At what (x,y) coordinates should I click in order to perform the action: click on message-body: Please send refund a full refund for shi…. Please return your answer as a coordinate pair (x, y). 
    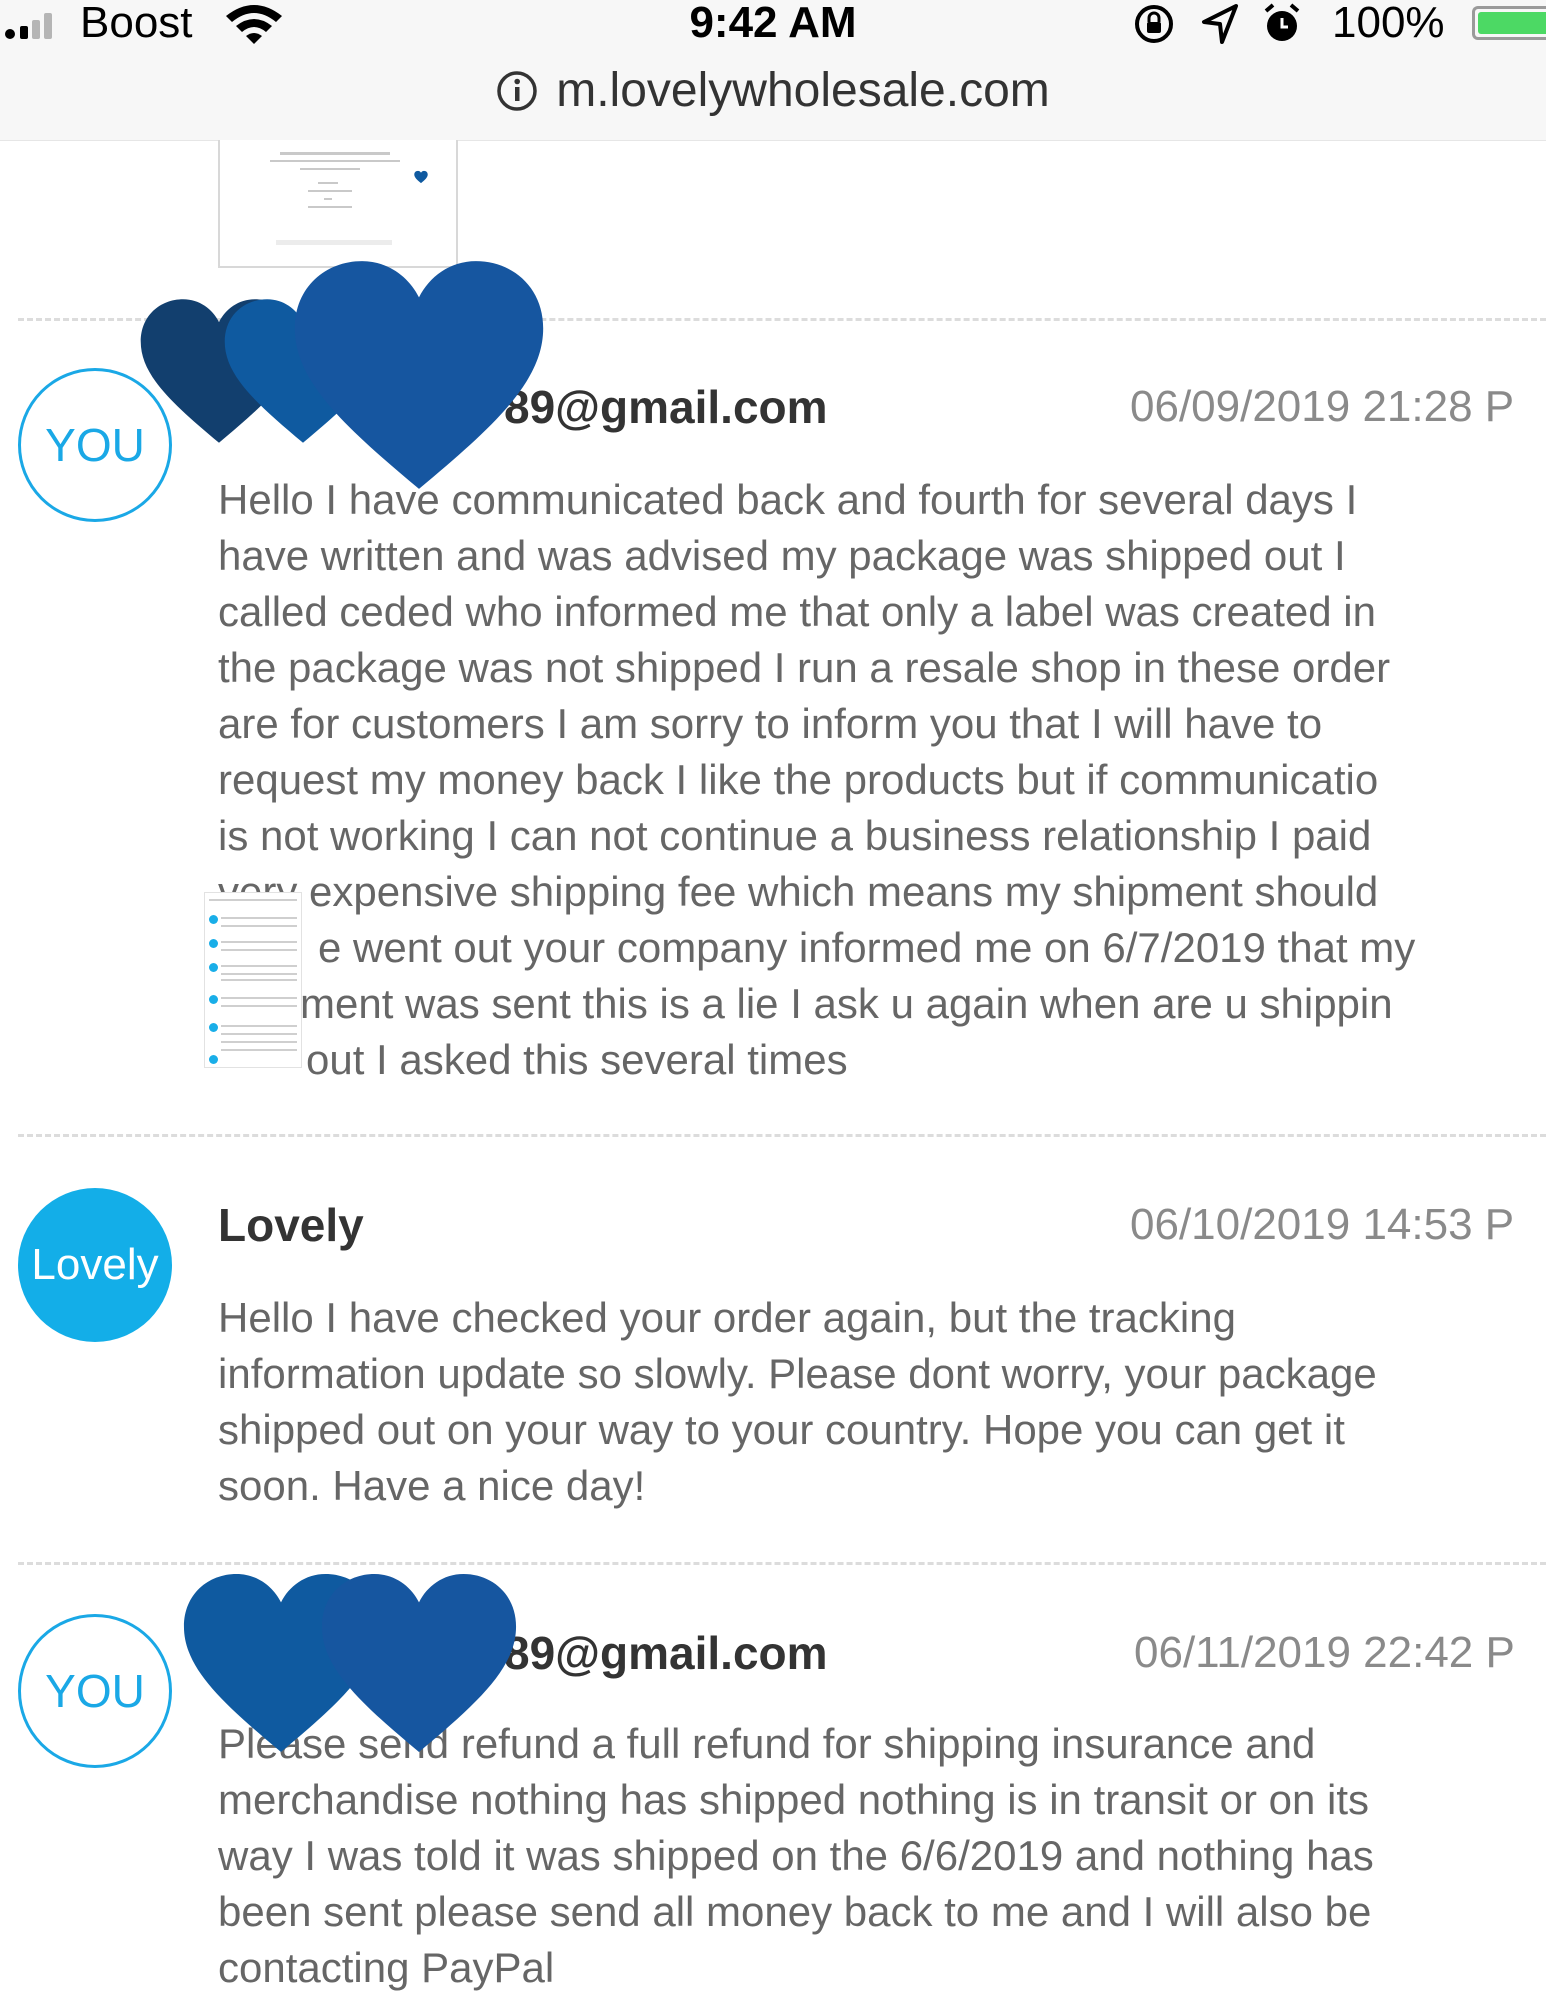
    Looking at the image, I should click on (796, 1855).